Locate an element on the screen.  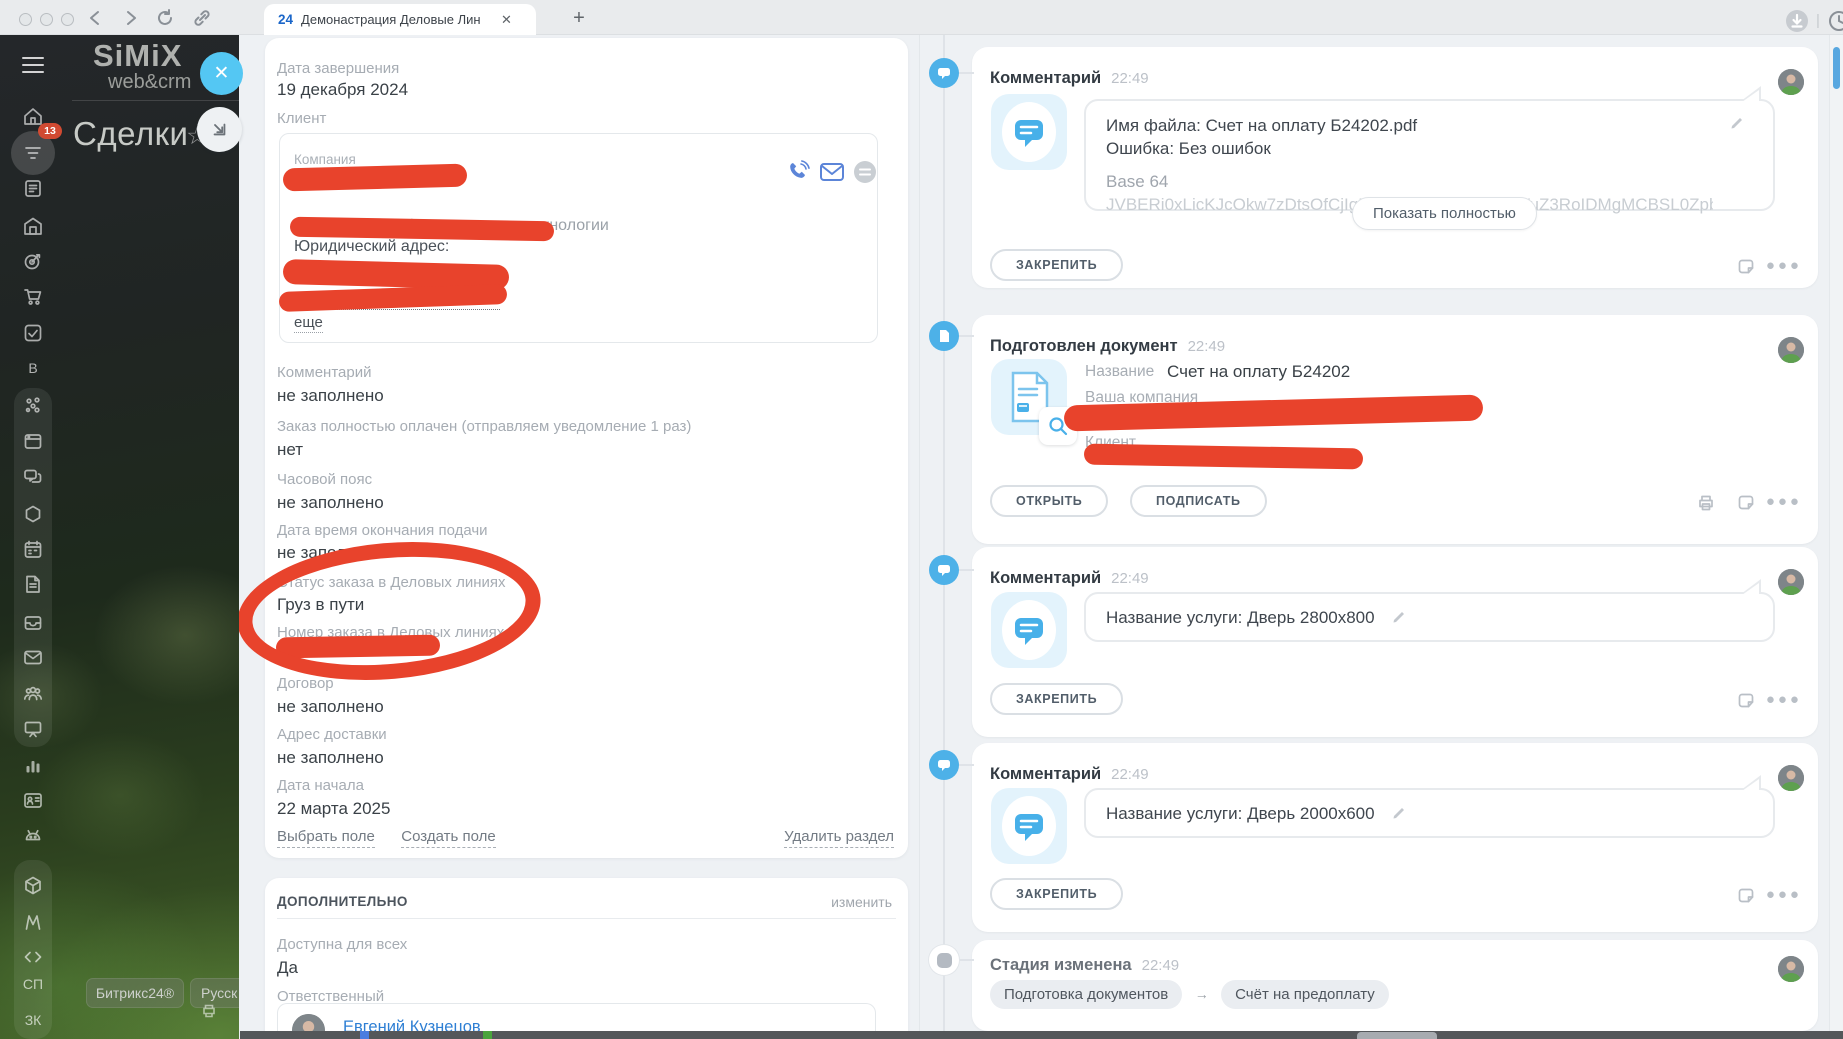
document-type-icon is located at coordinates (1034, 402).